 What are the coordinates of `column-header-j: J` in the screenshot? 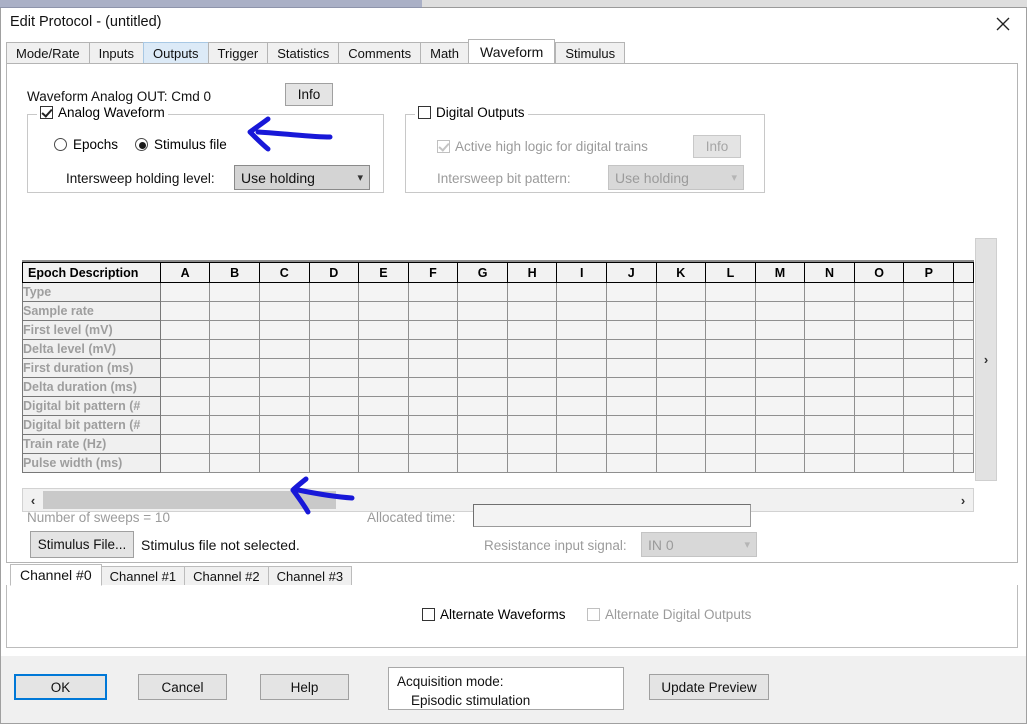 It's located at (631, 272).